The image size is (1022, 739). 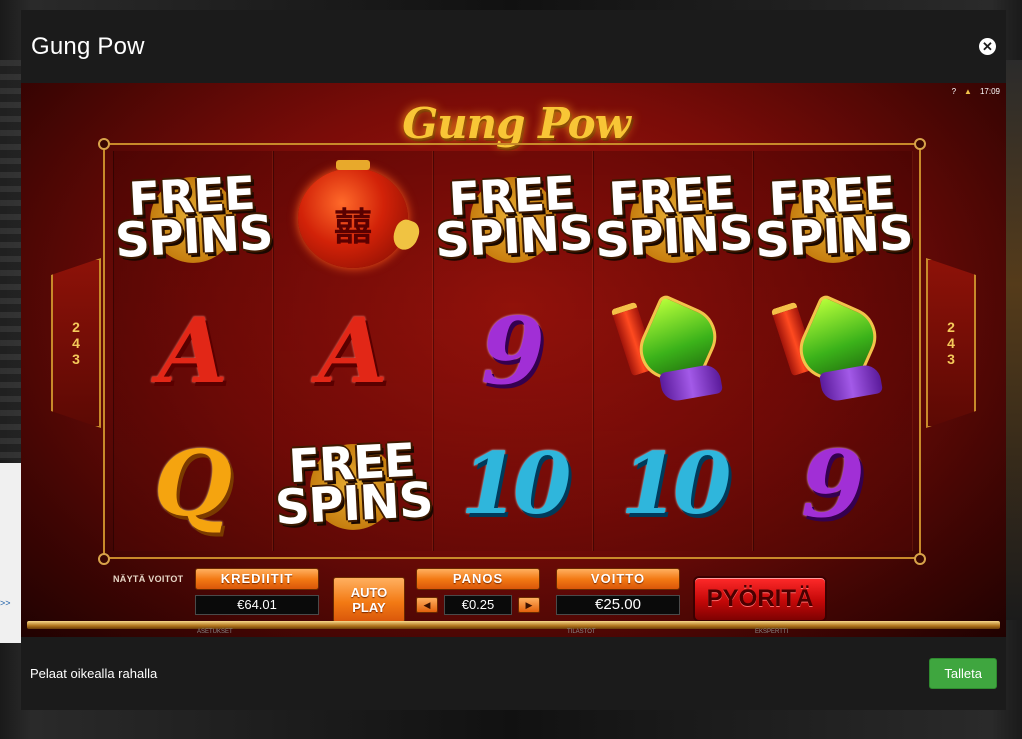 I want to click on reel-column: FREE SPINS 9 10, so click(x=513, y=351).